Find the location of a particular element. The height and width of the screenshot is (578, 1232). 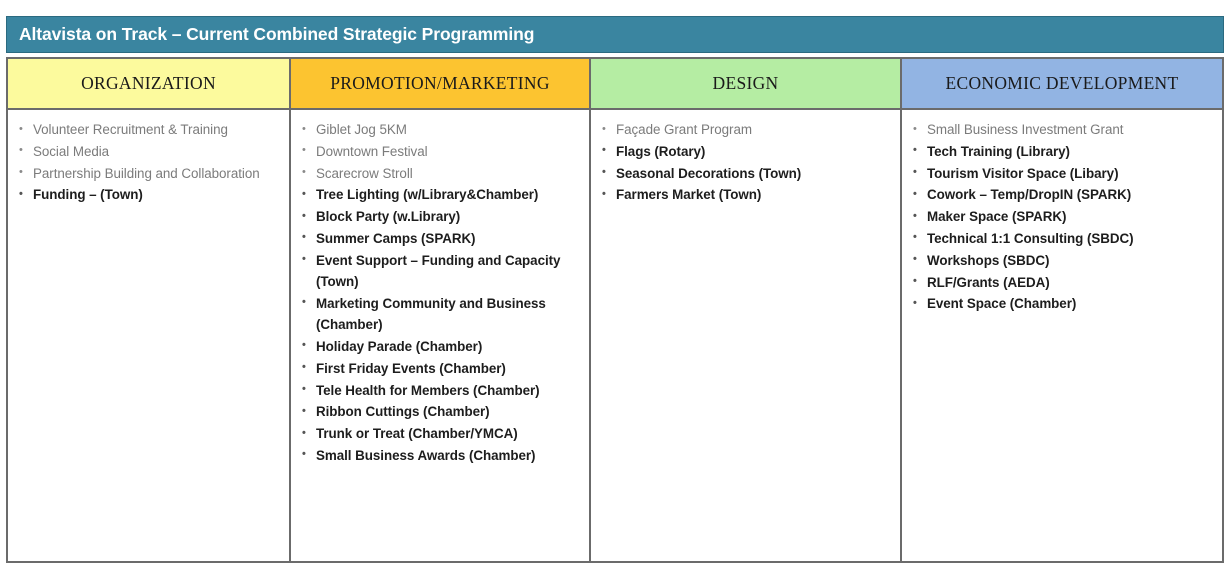

list-item: Giblet Jog 5KM is located at coordinates (439, 129).